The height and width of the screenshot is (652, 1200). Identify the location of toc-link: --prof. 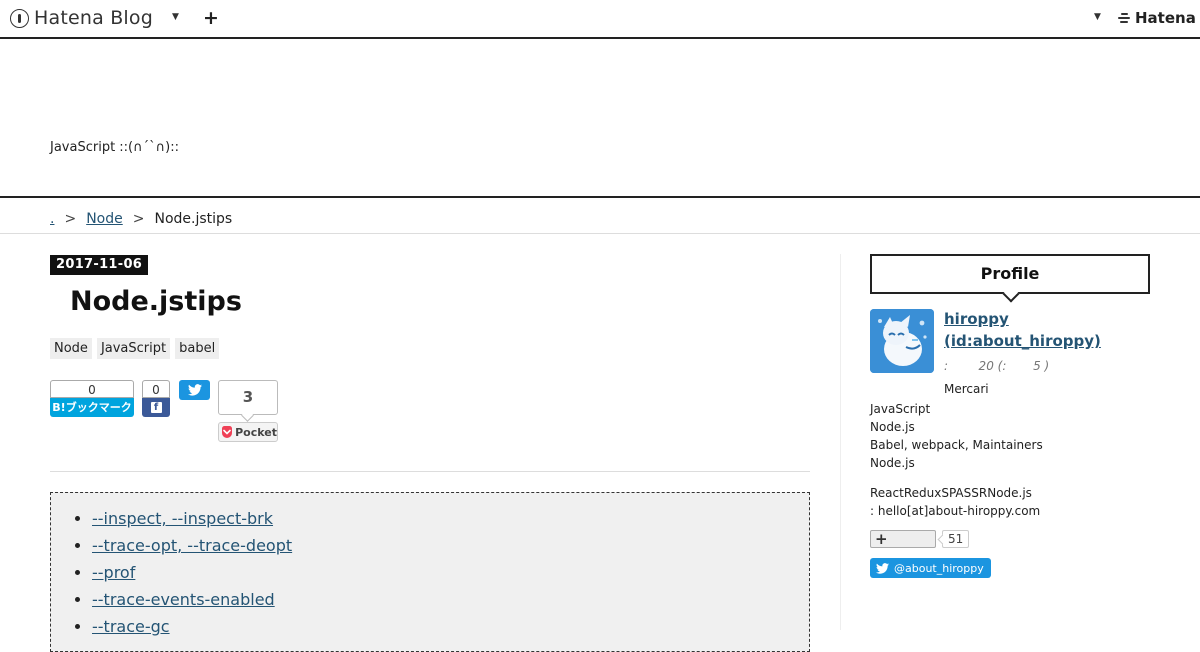
(113, 572).